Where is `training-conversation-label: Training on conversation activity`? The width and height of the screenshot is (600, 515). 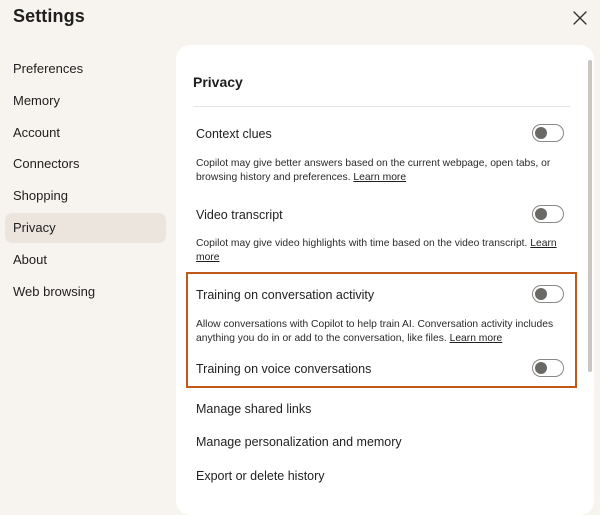 training-conversation-label: Training on conversation activity is located at coordinates (285, 295).